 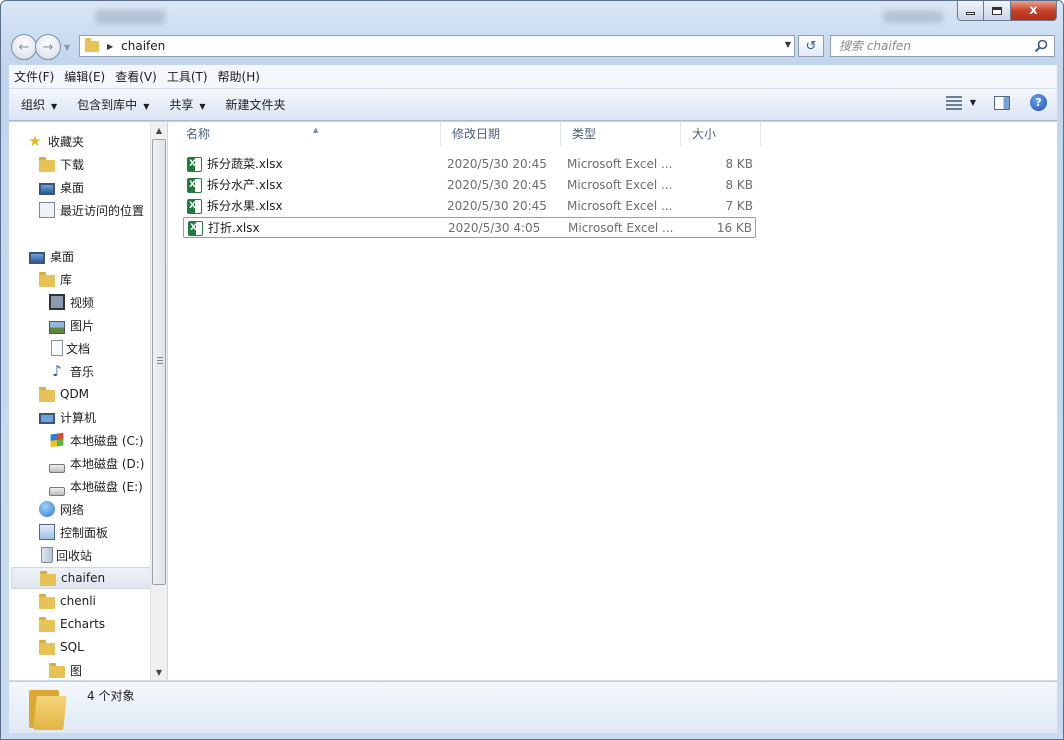 I want to click on desktop-icon, so click(x=37, y=258).